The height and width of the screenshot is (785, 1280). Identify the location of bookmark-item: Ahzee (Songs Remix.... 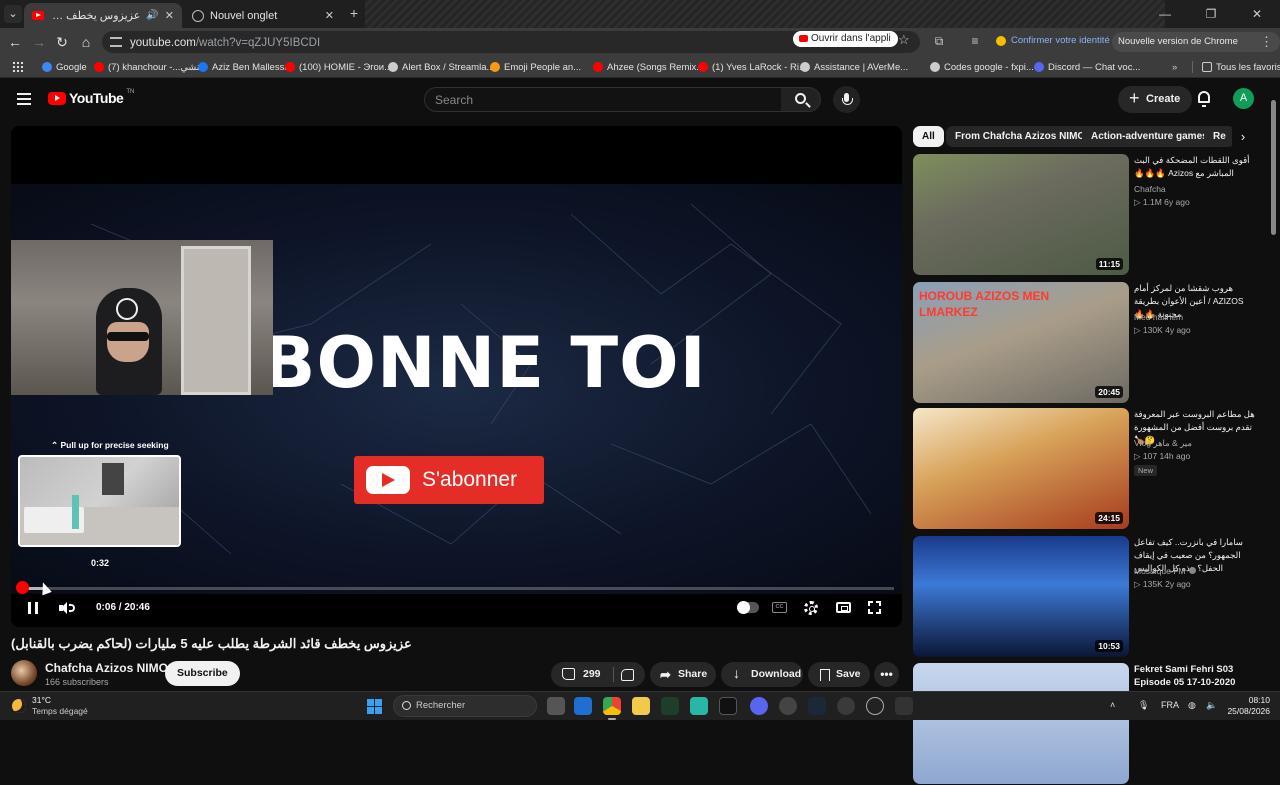
(648, 67).